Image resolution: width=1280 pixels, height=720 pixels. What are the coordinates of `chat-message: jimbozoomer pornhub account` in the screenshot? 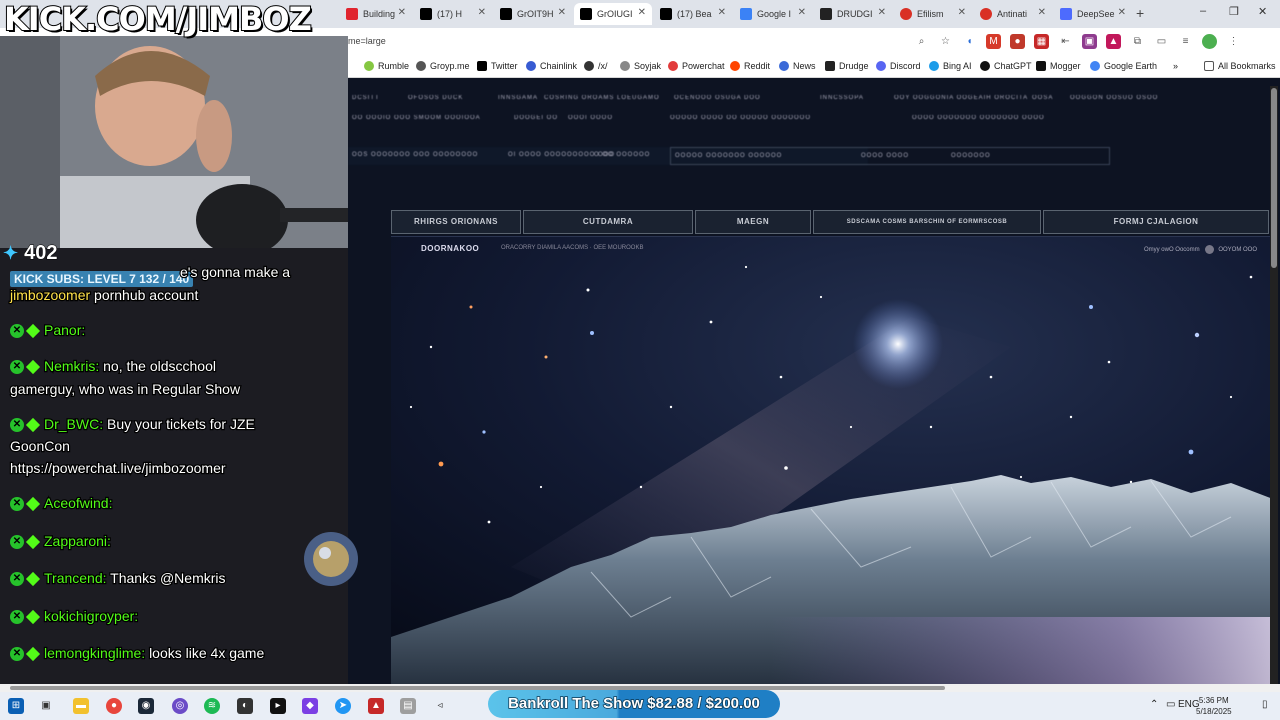 It's located at (104, 295).